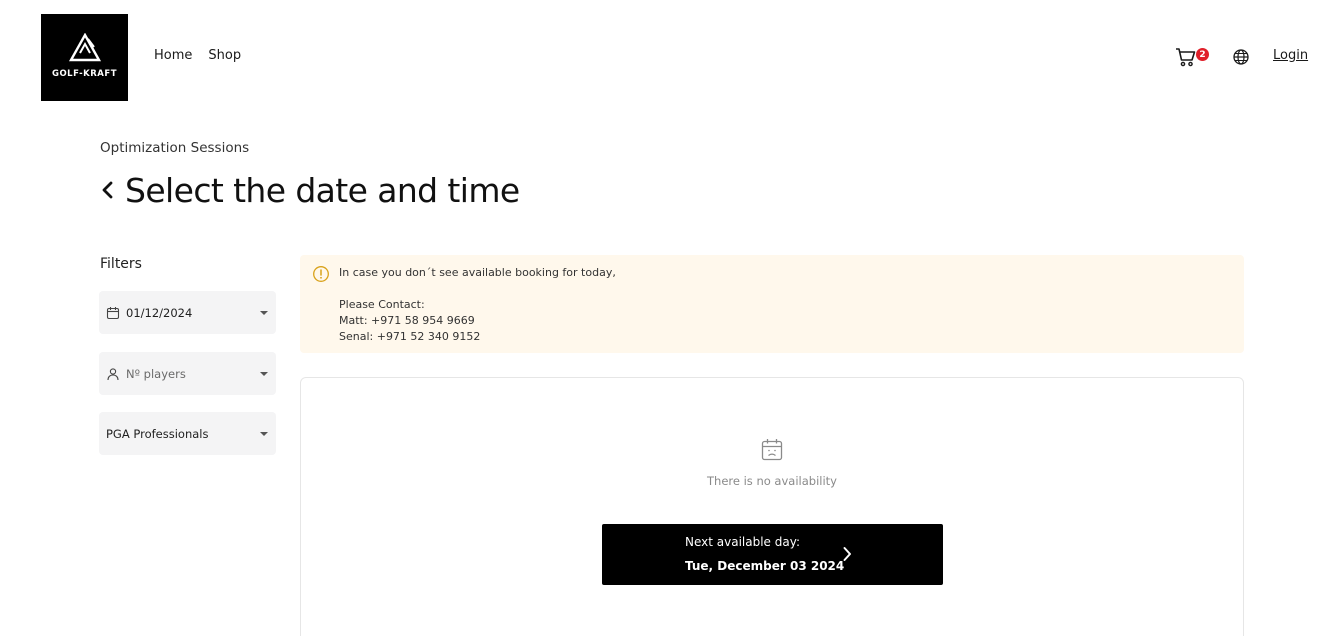 This screenshot has width=1342, height=636. Describe the element at coordinates (113, 374) in the screenshot. I see `user-icon` at that location.